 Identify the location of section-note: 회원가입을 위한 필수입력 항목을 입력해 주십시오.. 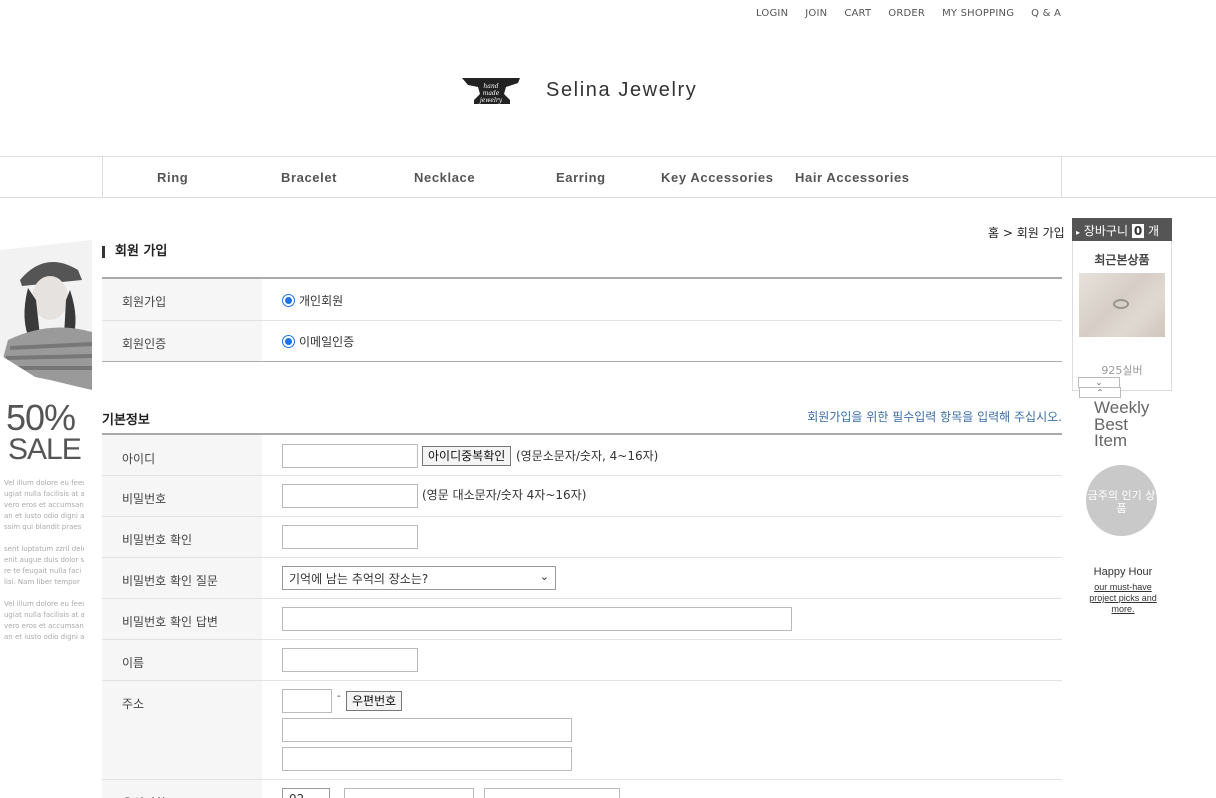
(934, 417).